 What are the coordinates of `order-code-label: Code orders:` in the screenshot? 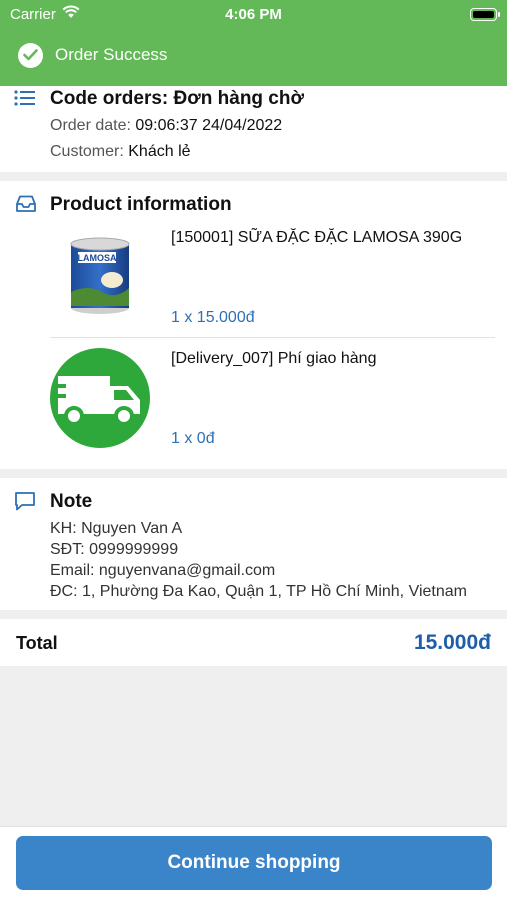 It's located at (112, 98).